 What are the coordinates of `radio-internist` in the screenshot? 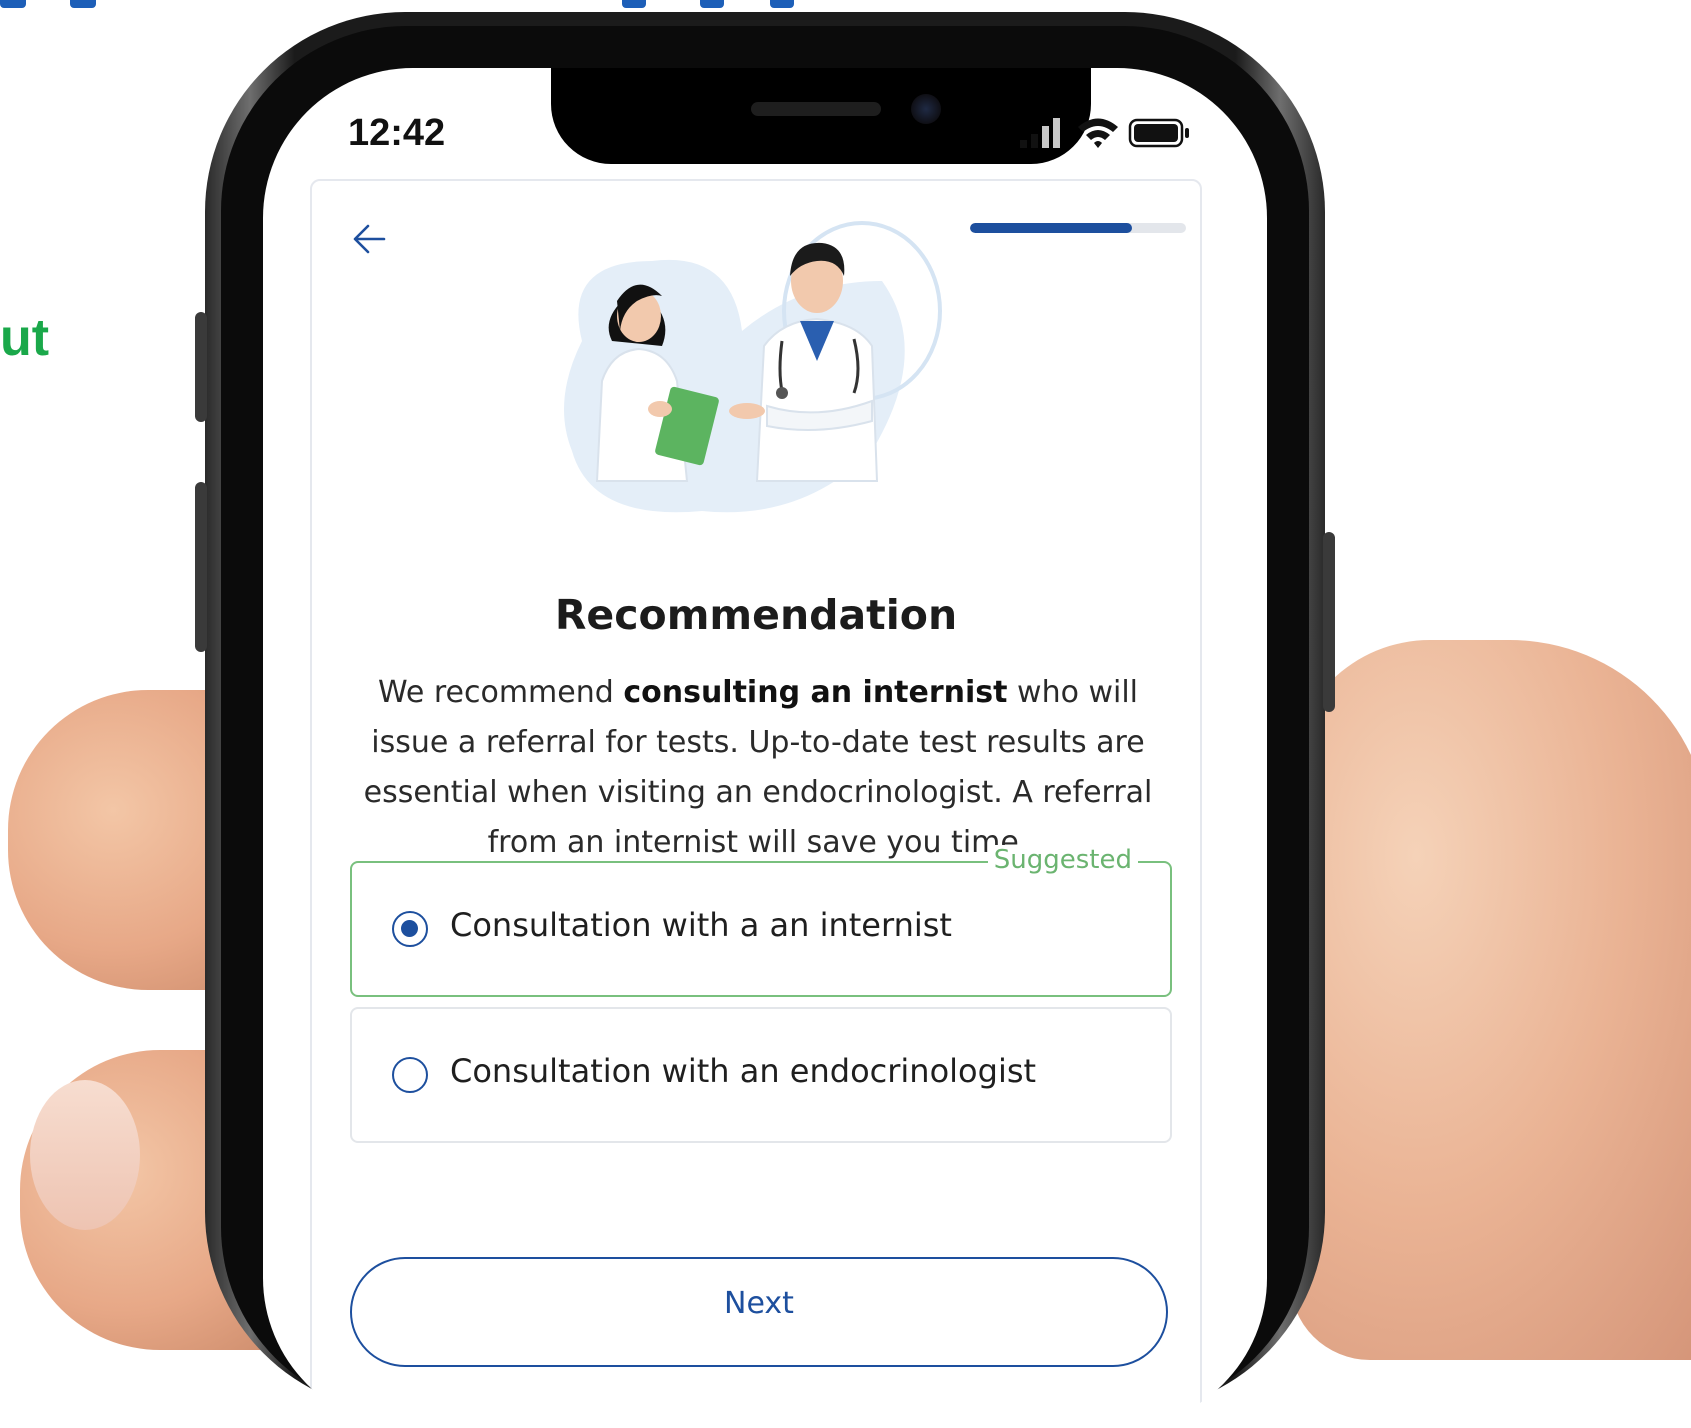 It's located at (410, 929).